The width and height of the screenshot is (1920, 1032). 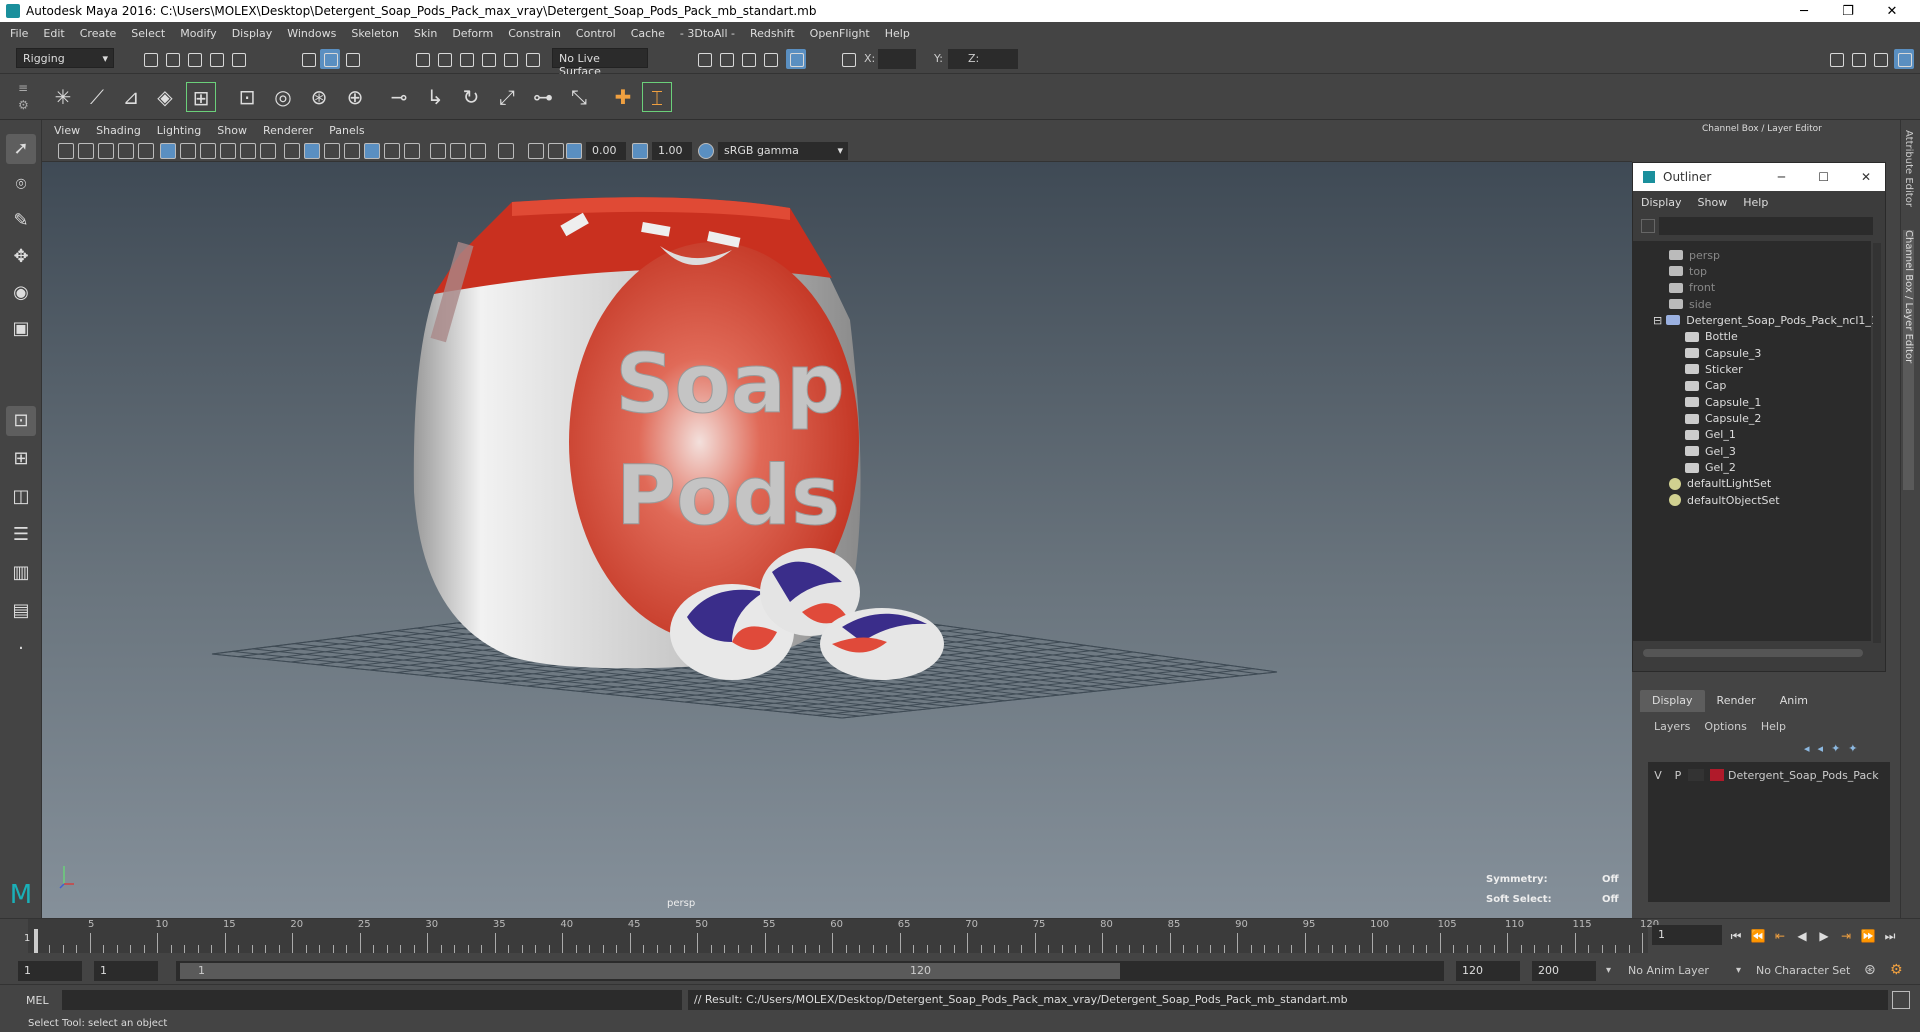 I want to click on layer-menu-help: Help, so click(x=1773, y=726).